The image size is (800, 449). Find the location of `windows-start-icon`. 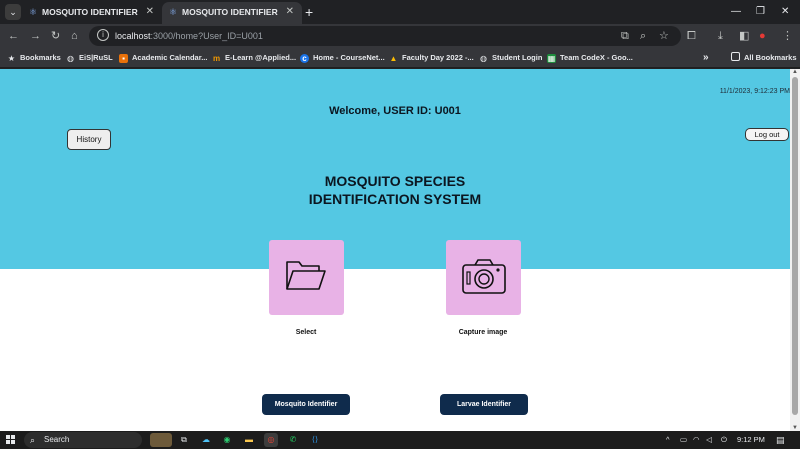

windows-start-icon is located at coordinates (11, 440).